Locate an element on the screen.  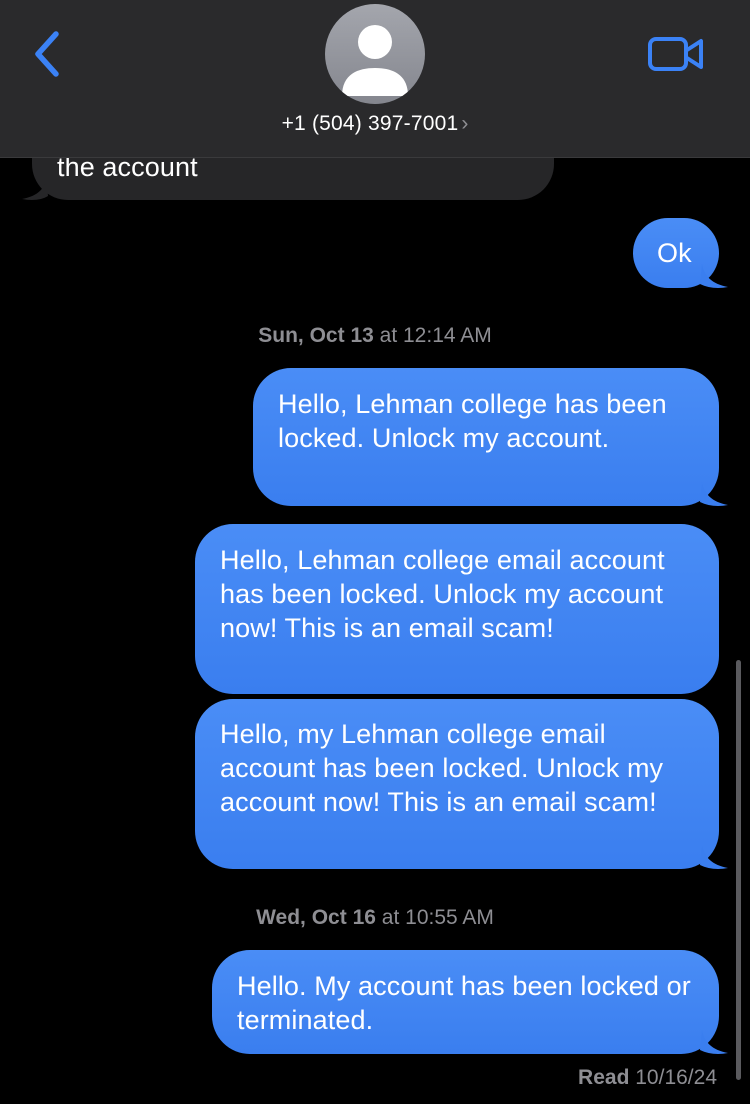
timestamp-divider: Sun, Oct 13 at 12:14 AM is located at coordinates (375, 336).